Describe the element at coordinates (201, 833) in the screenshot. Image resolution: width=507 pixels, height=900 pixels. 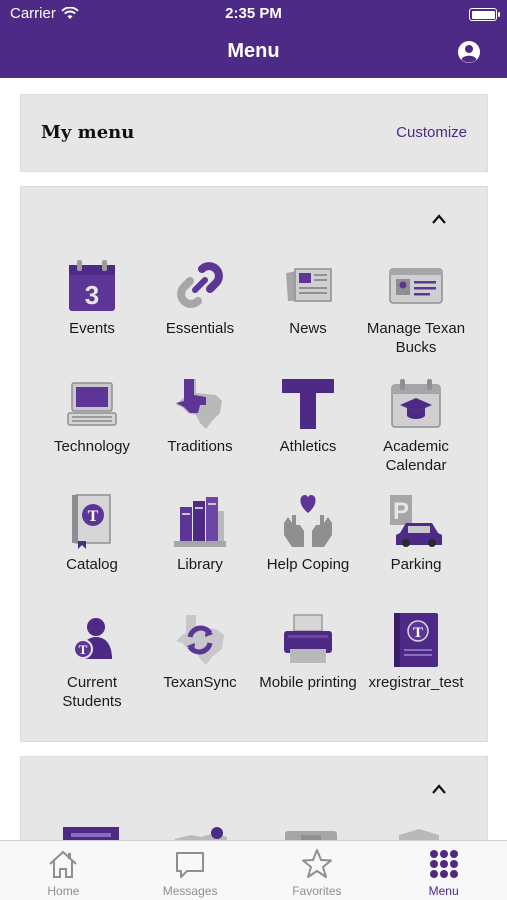
I see `partial-map-icon` at that location.